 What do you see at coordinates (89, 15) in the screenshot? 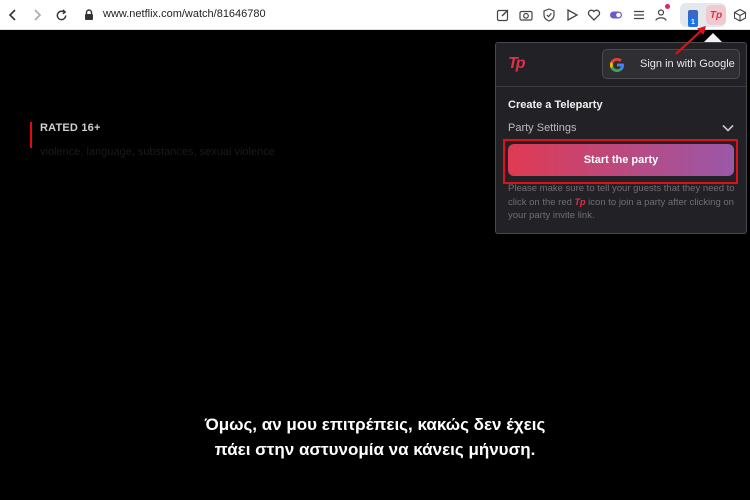
I see `lock-icon` at bounding box center [89, 15].